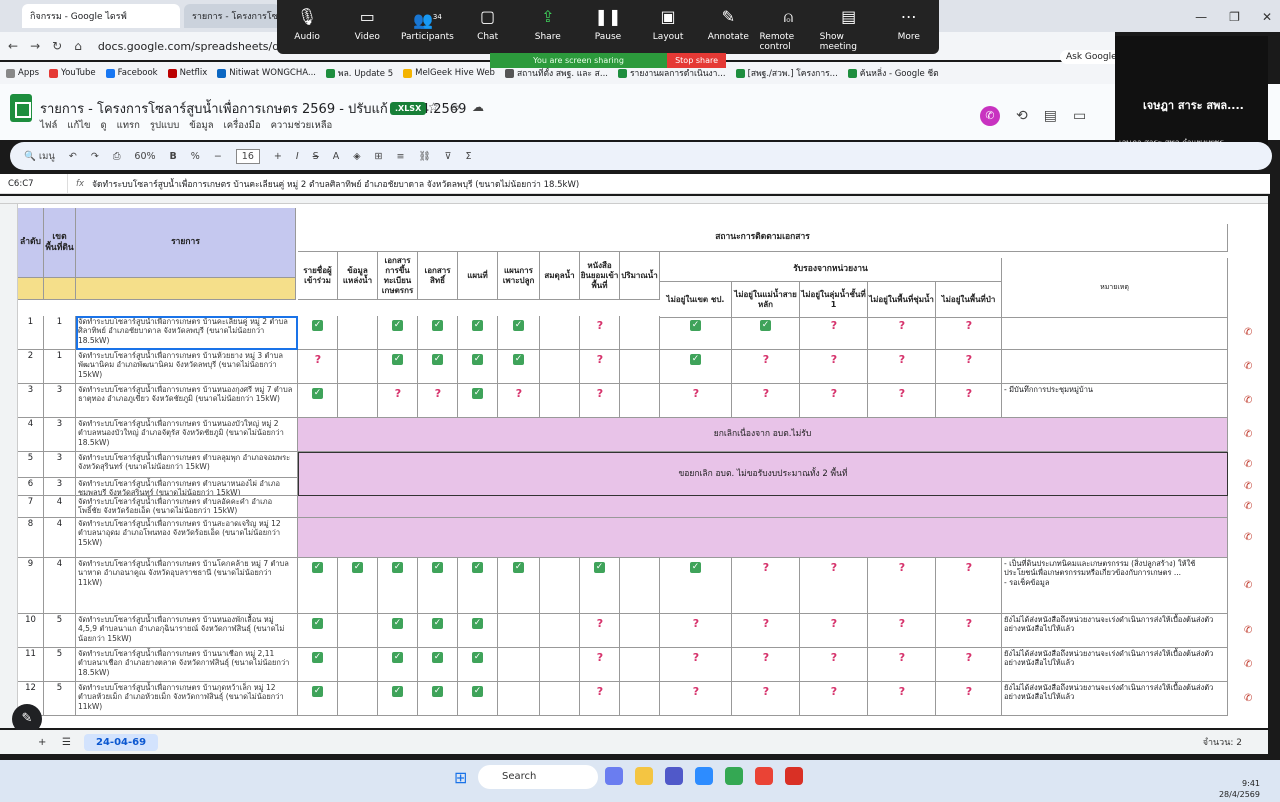 This screenshot has width=1280, height=802. I want to click on row-zone: 4, so click(60, 507).